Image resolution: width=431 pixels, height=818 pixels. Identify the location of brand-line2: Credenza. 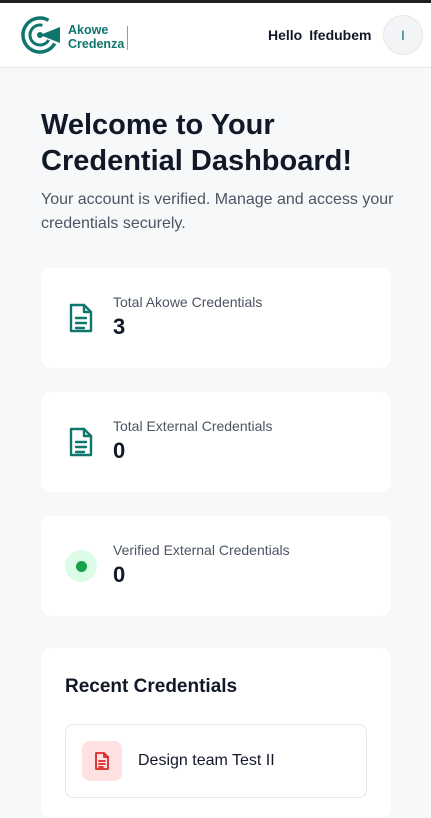
(96, 44).